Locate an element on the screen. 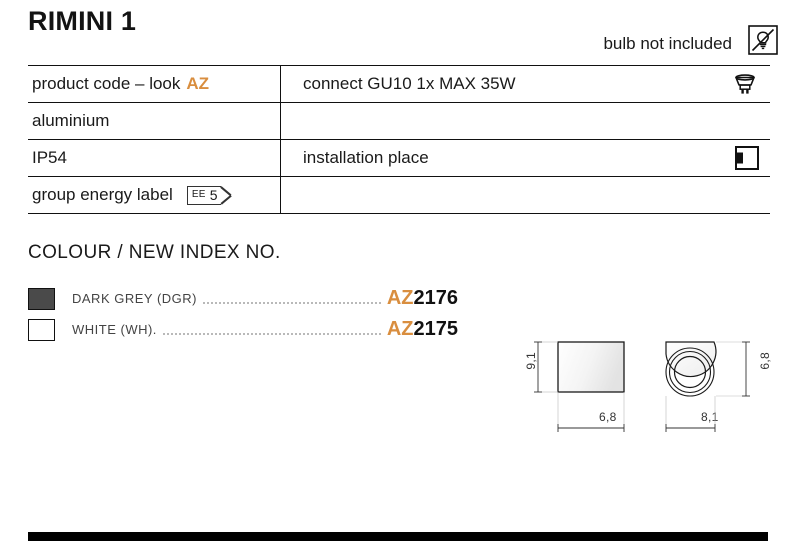  spec-cell-energy-label: group energy label EE 5 is located at coordinates (154, 195).